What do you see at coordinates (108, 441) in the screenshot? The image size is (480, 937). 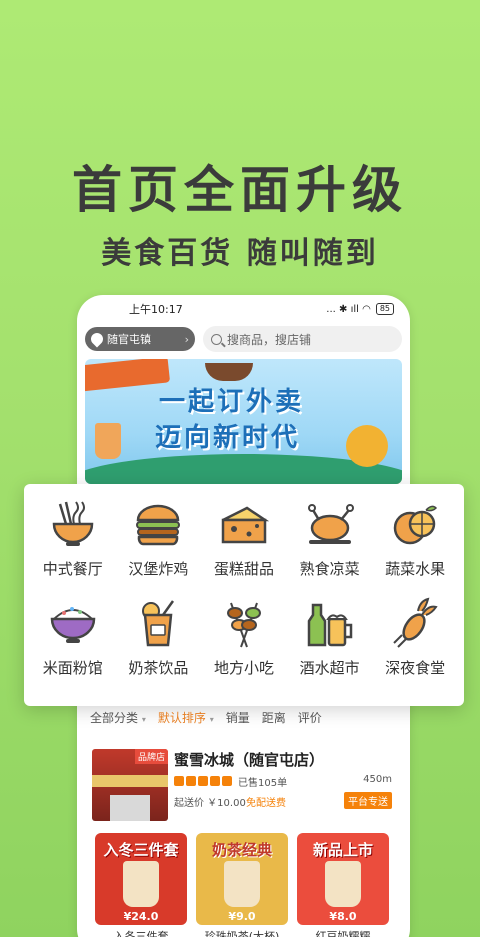 I see `drink-cup-image` at bounding box center [108, 441].